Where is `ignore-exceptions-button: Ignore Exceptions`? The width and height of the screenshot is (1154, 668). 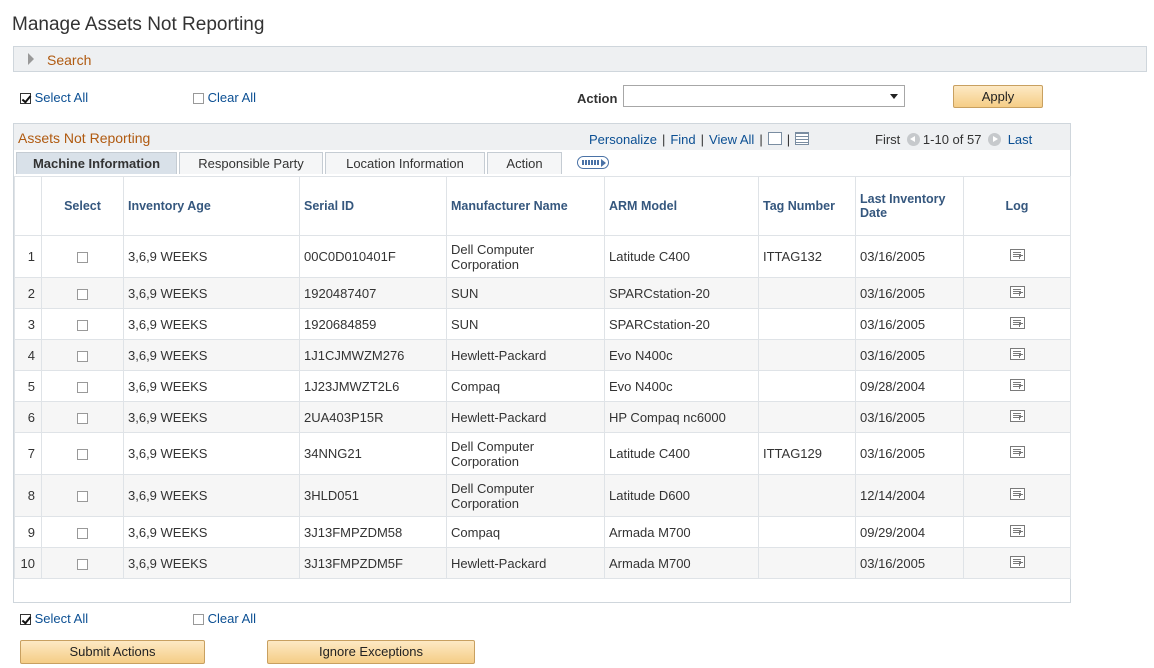
ignore-exceptions-button: Ignore Exceptions is located at coordinates (371, 652).